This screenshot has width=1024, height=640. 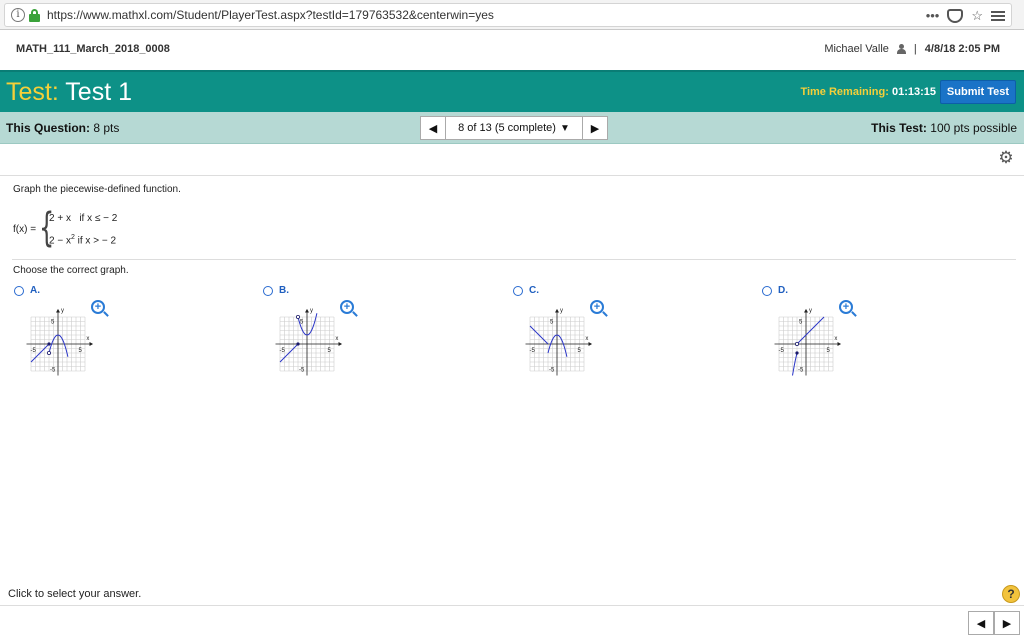 I want to click on graph-a: yx5-55-5, so click(x=60, y=342).